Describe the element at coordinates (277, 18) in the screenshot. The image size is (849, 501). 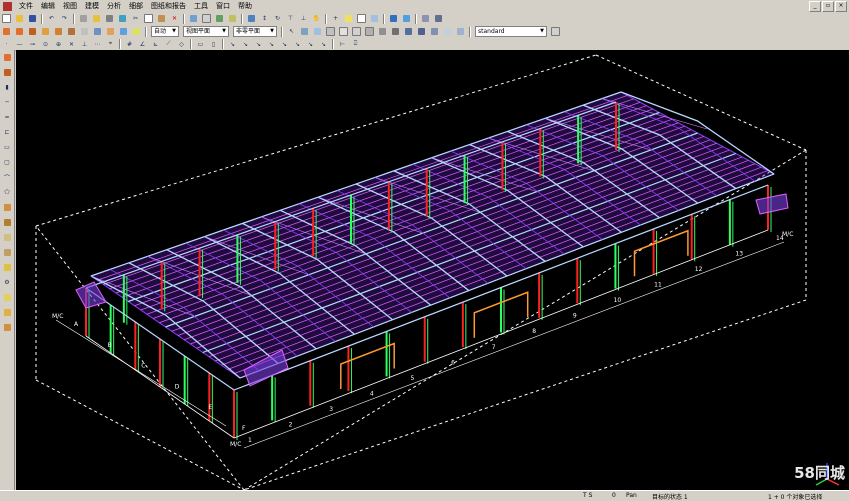
I see `rotate-icon: ↻` at that location.